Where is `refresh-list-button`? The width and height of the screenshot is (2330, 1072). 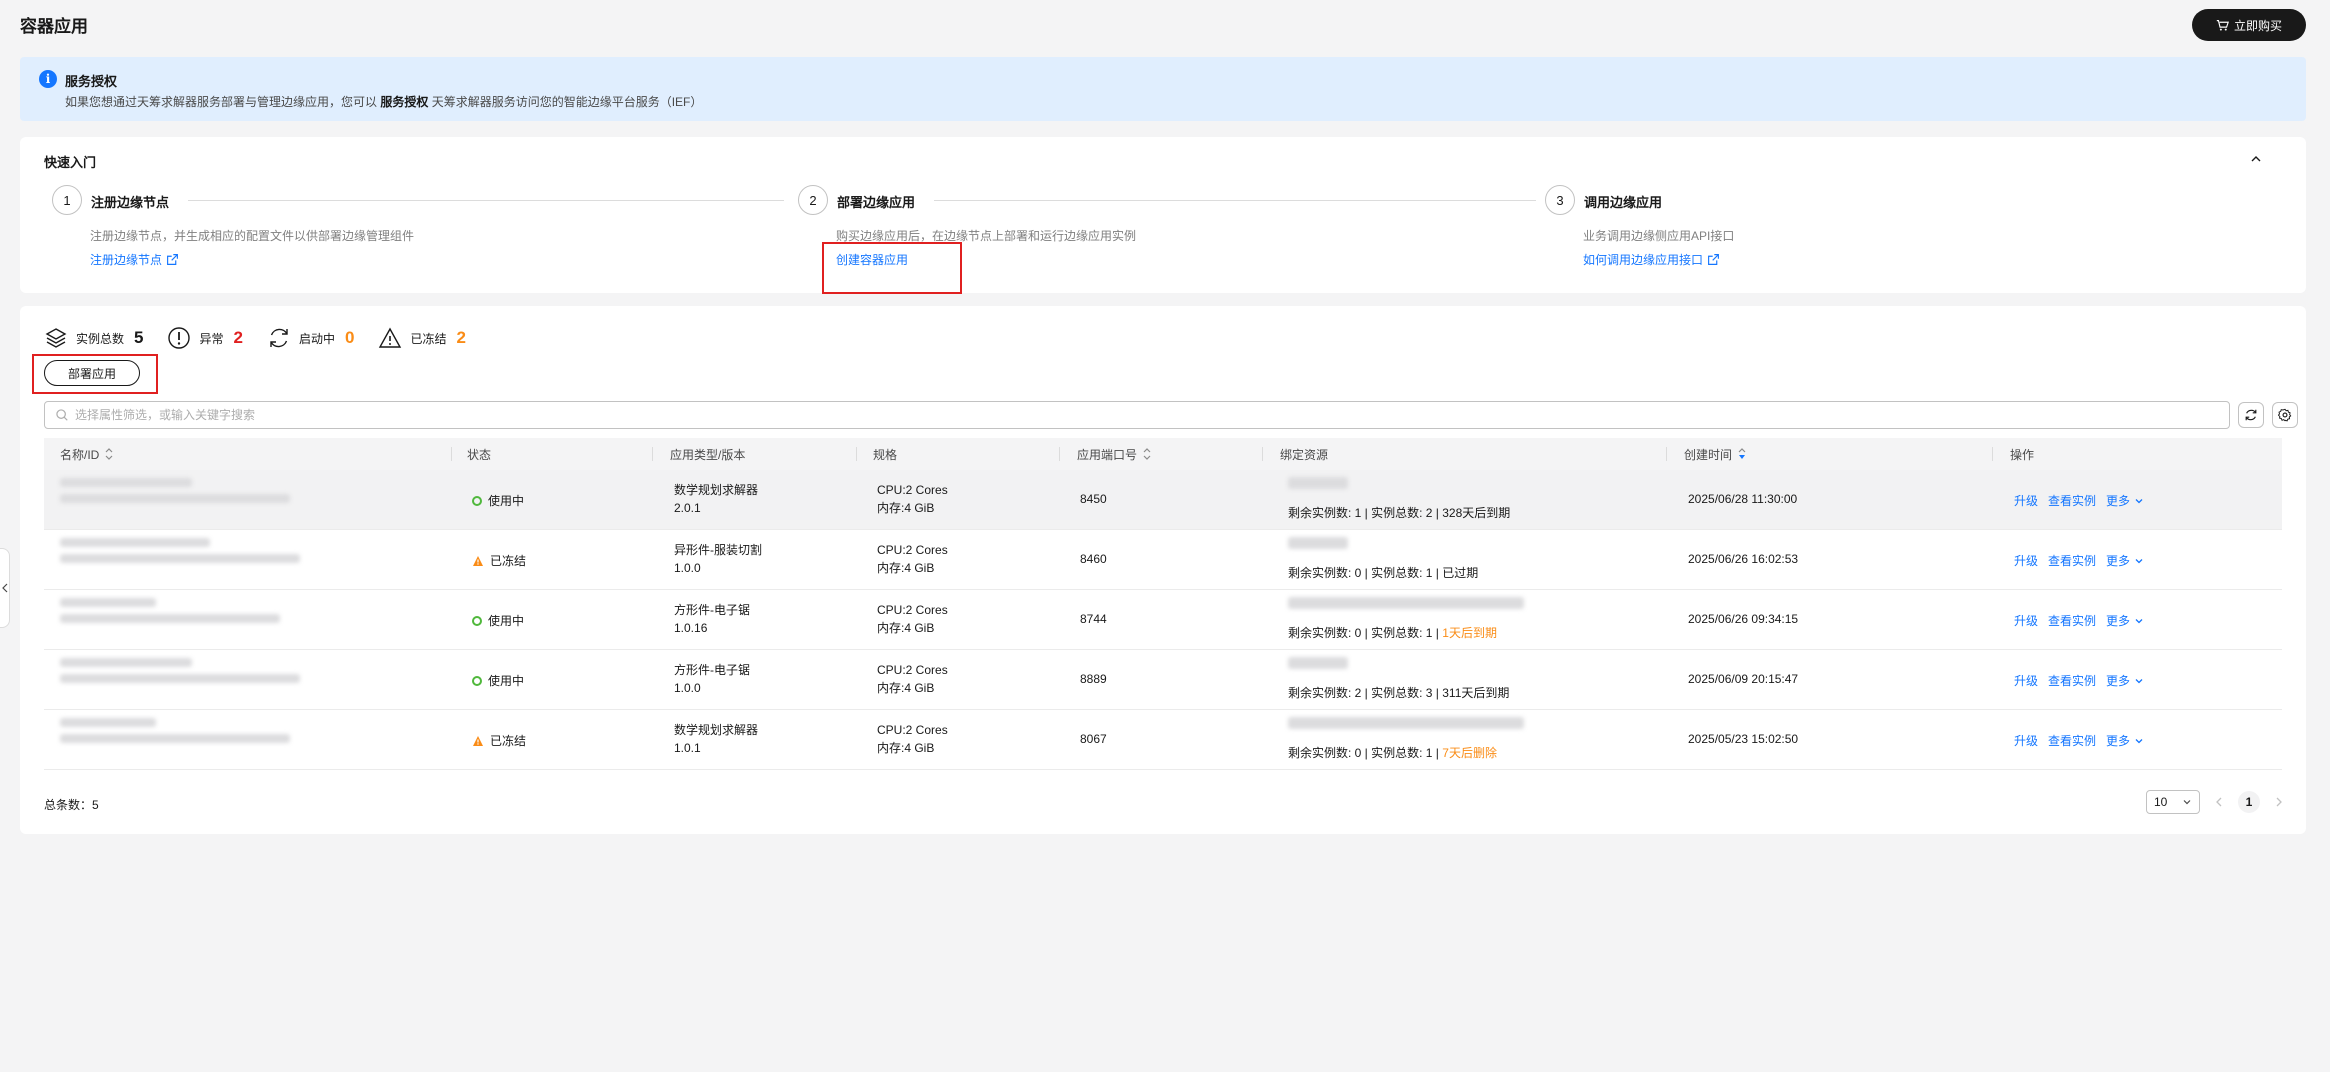 refresh-list-button is located at coordinates (2251, 415).